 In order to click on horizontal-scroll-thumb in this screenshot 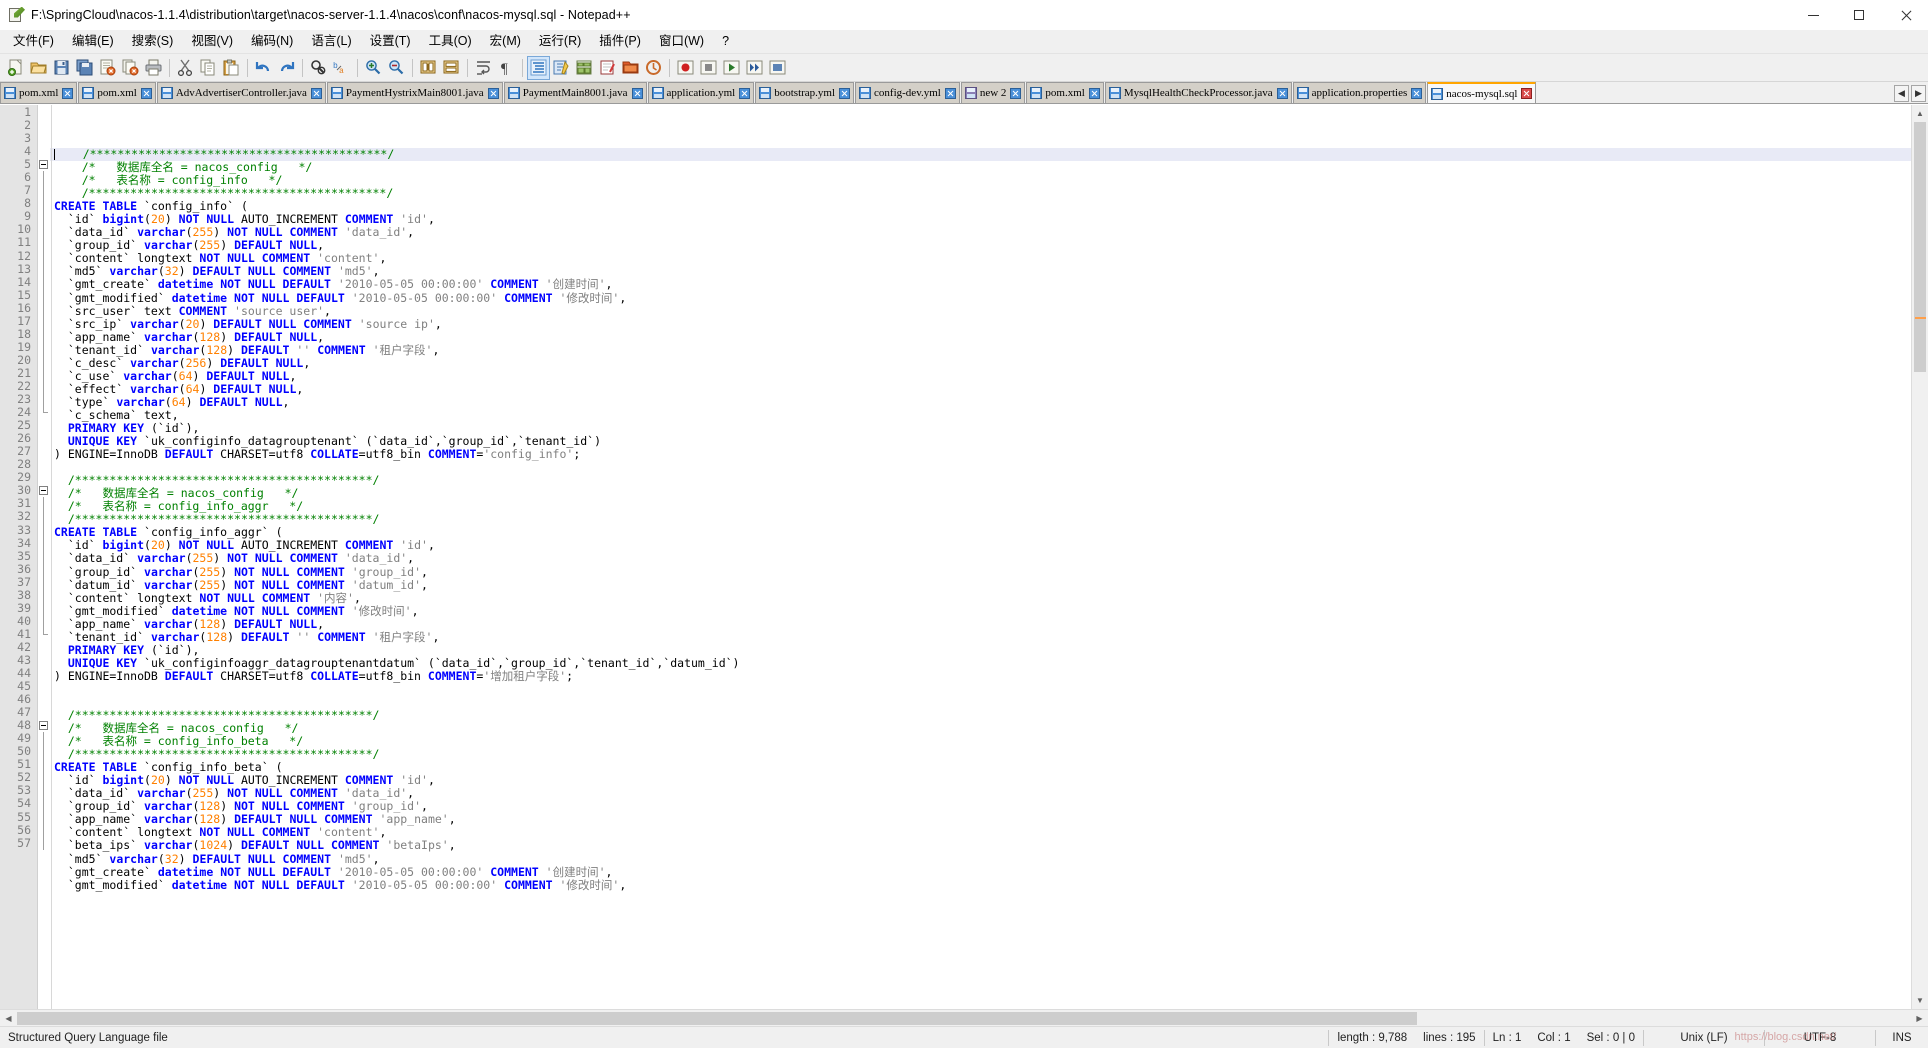, I will do `click(717, 1018)`.